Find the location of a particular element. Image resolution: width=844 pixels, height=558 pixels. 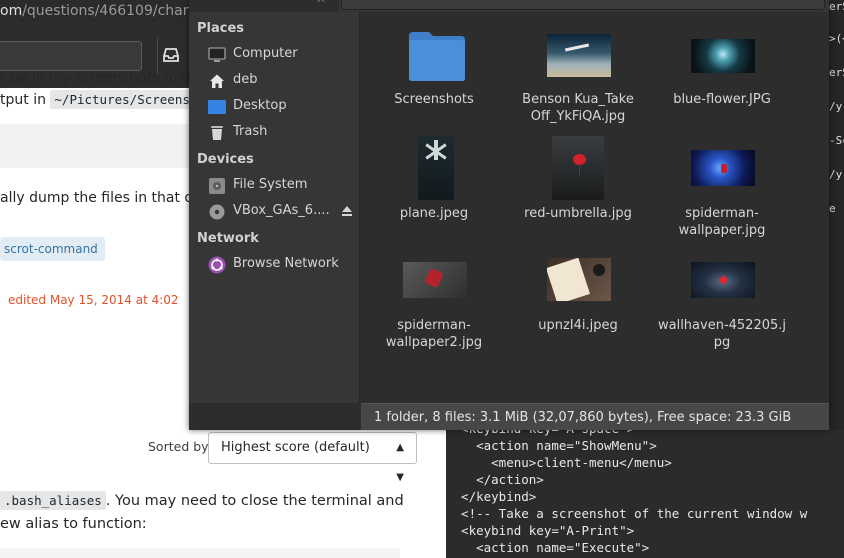

edited-link: edited May 15, 2014 at 4:02 is located at coordinates (93, 300).